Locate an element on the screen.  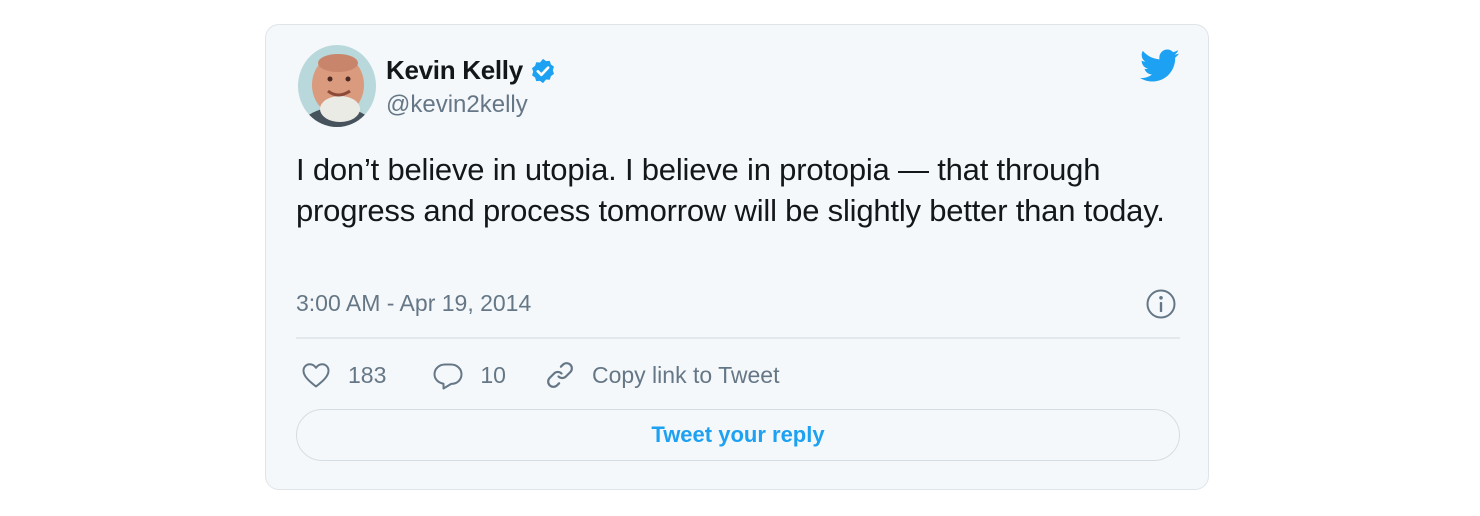
link-icon is located at coordinates (560, 375).